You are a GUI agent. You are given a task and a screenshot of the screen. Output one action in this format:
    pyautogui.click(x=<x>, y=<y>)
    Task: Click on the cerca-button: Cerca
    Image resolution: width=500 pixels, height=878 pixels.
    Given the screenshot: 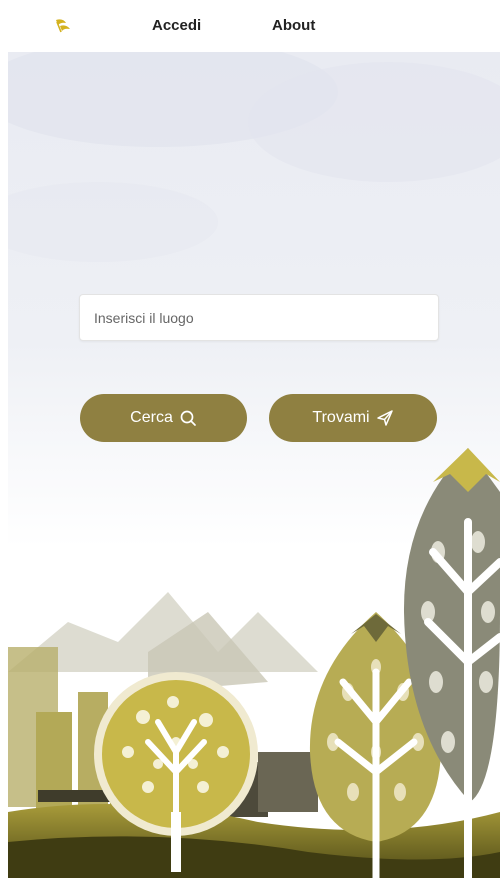 What is the action you would take?
    pyautogui.click(x=163, y=418)
    